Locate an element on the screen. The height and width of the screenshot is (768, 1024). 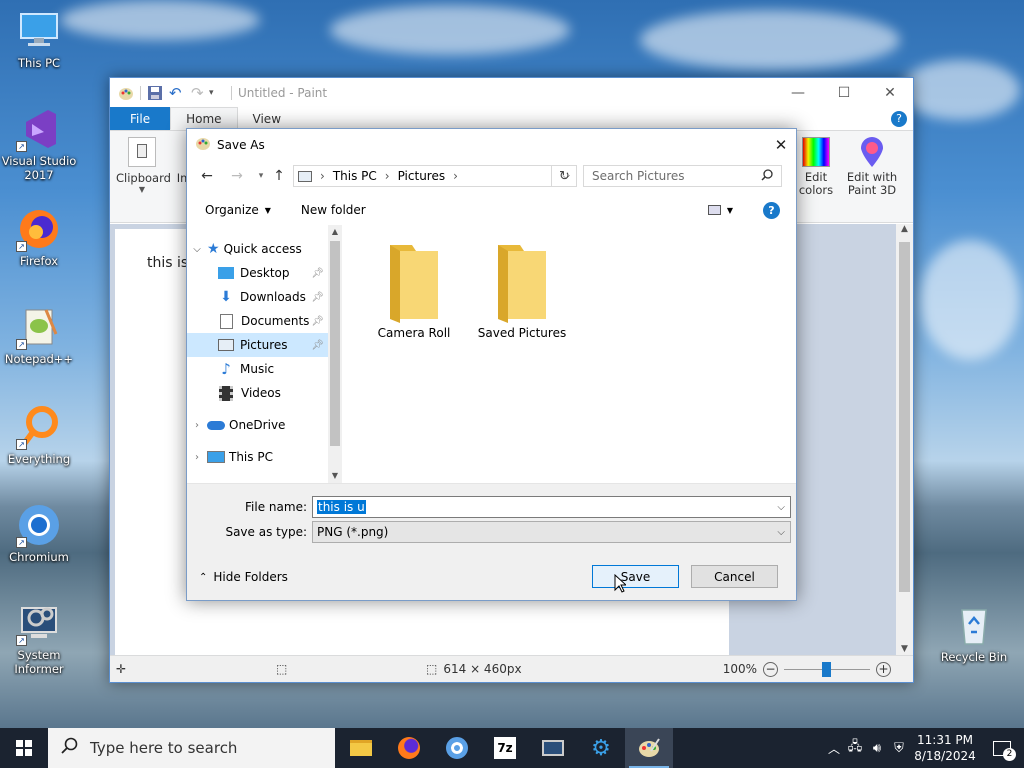
nav-label: This PC is located at coordinates (251, 457).